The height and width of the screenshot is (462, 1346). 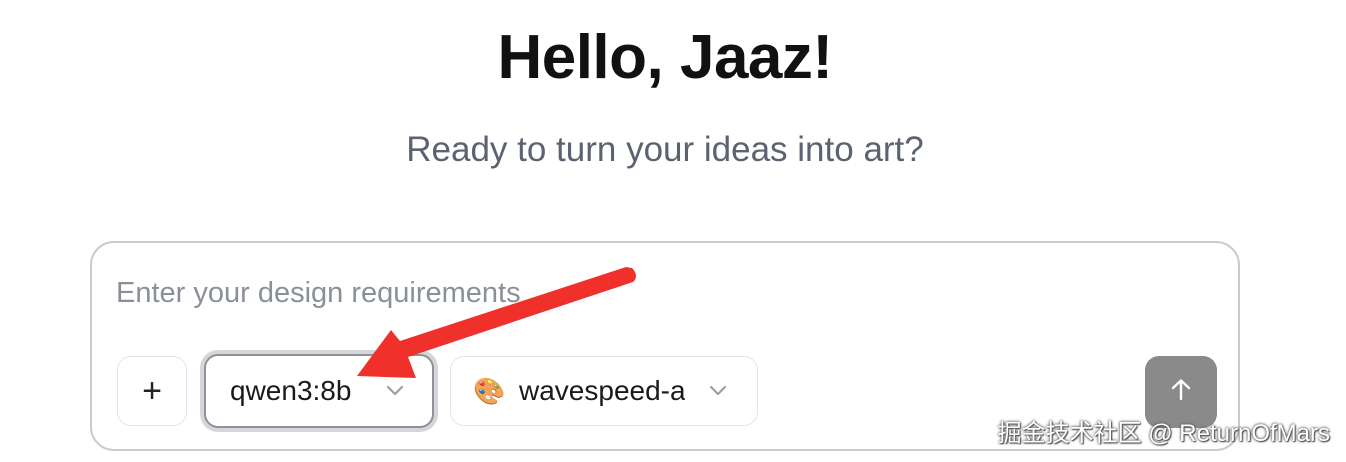 What do you see at coordinates (489, 390) in the screenshot?
I see `palette-icon: 🎨` at bounding box center [489, 390].